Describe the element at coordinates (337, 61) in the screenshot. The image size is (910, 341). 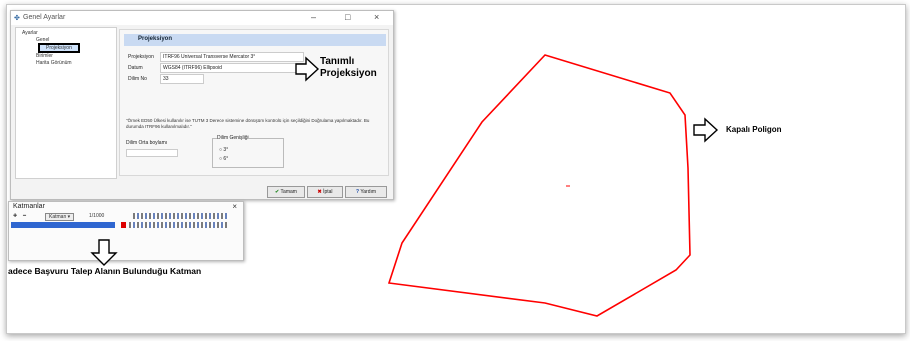
I see `projection-annotation-line1: Tanımlı` at that location.